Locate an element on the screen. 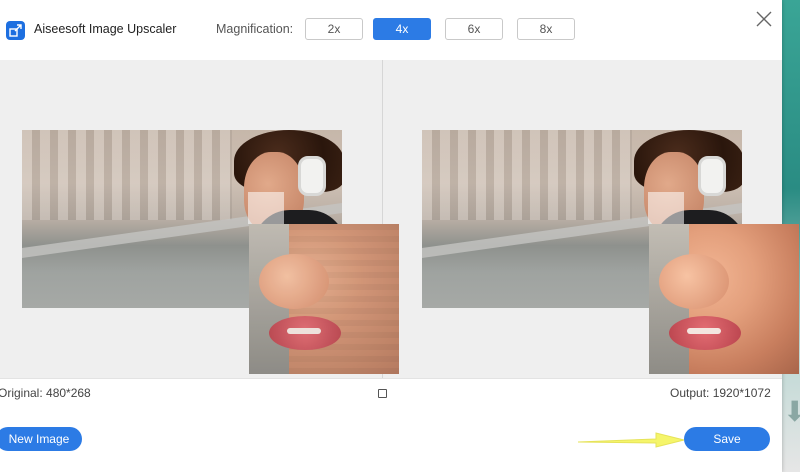 The image size is (800, 472). output-size-label: Output: 1920*1072 is located at coordinates (720, 393).